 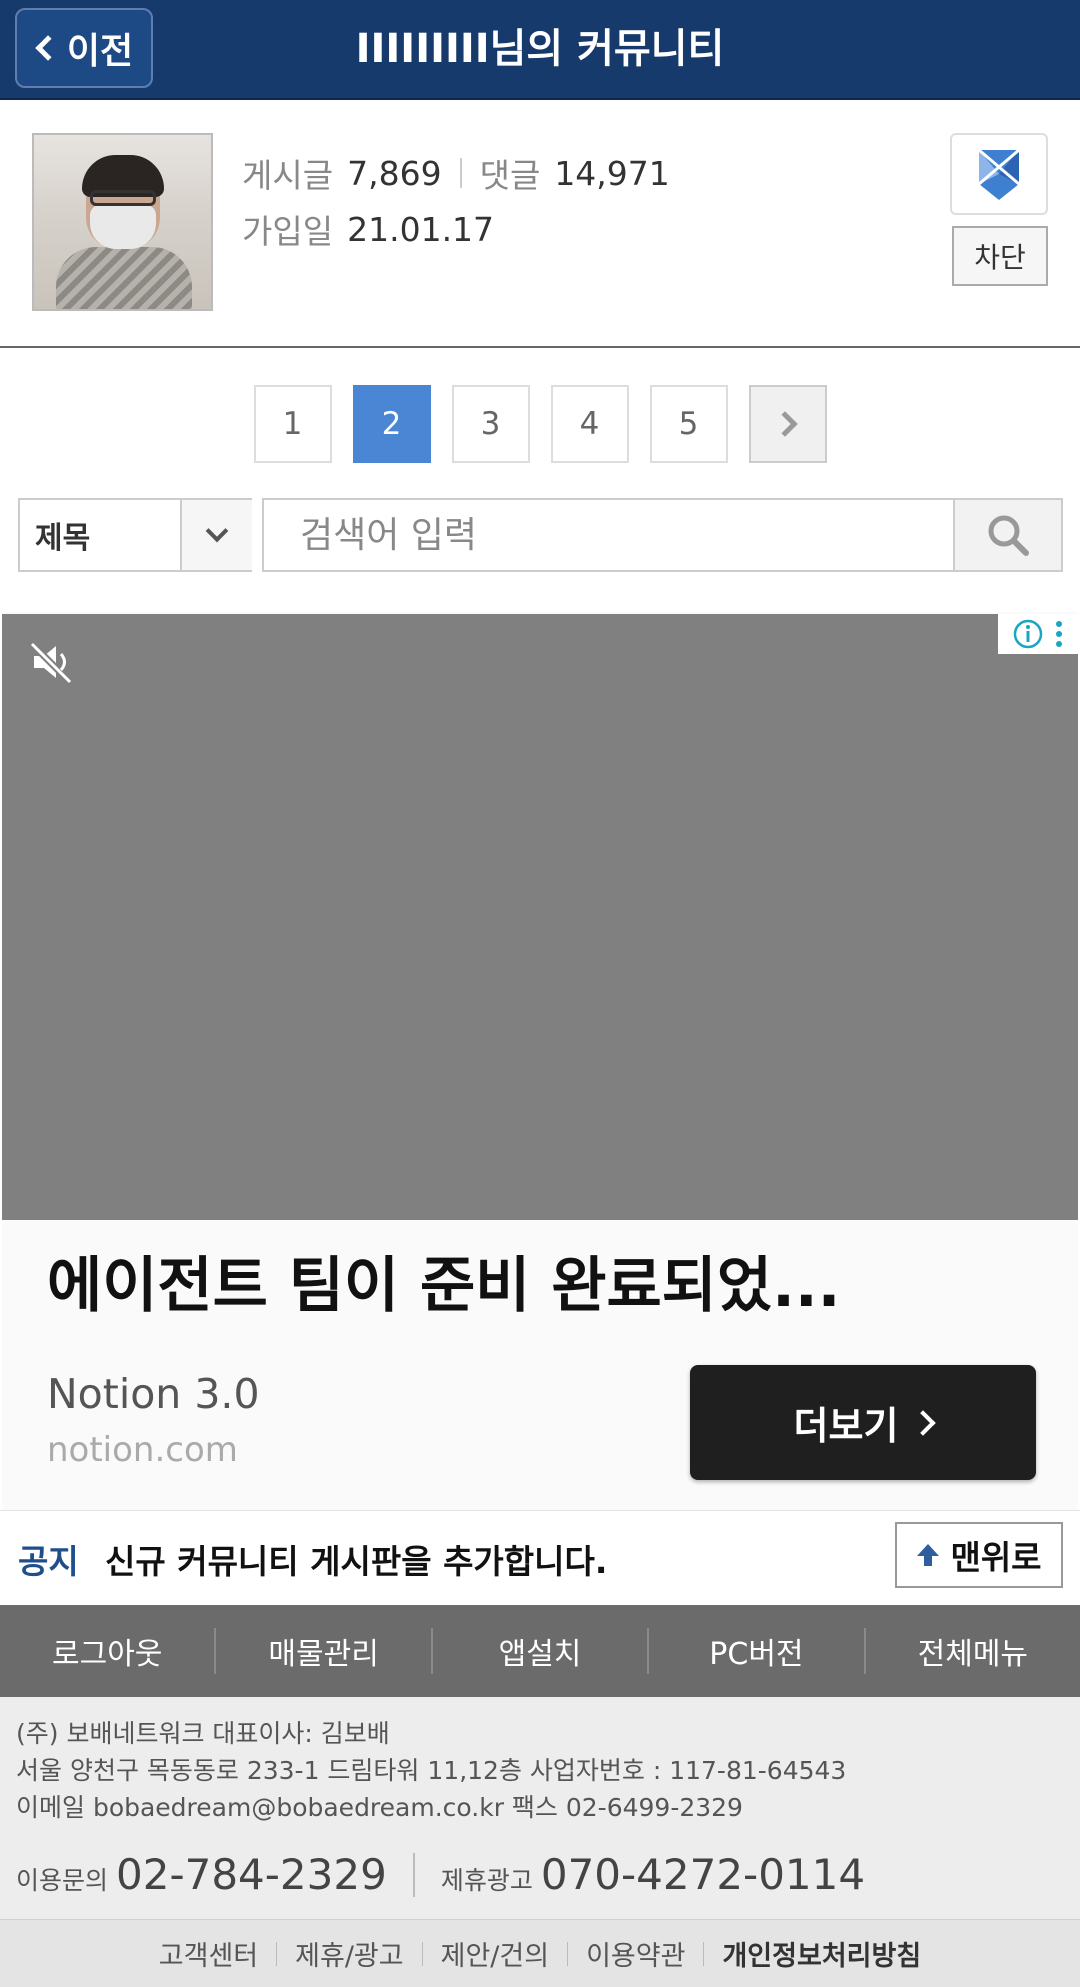 I want to click on scroll-to-top-label: 맨위로, so click(x=996, y=1557).